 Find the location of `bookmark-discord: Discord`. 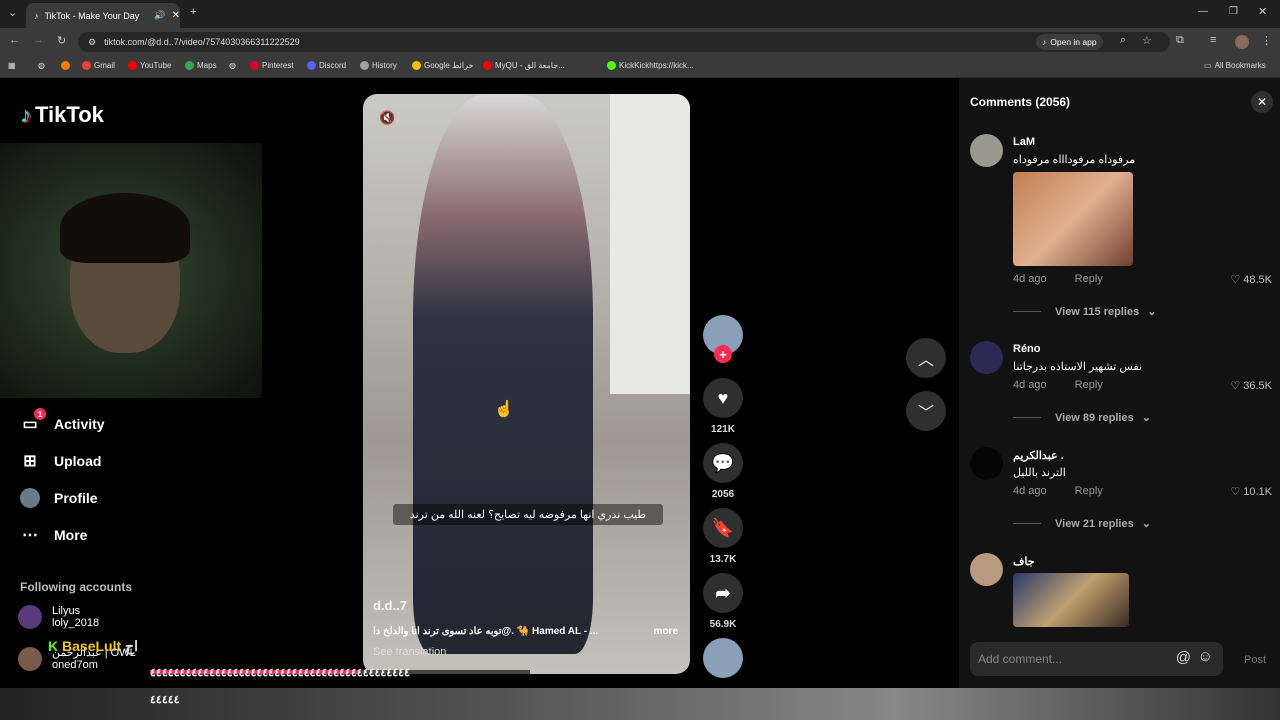

bookmark-discord: Discord is located at coordinates (326, 65).